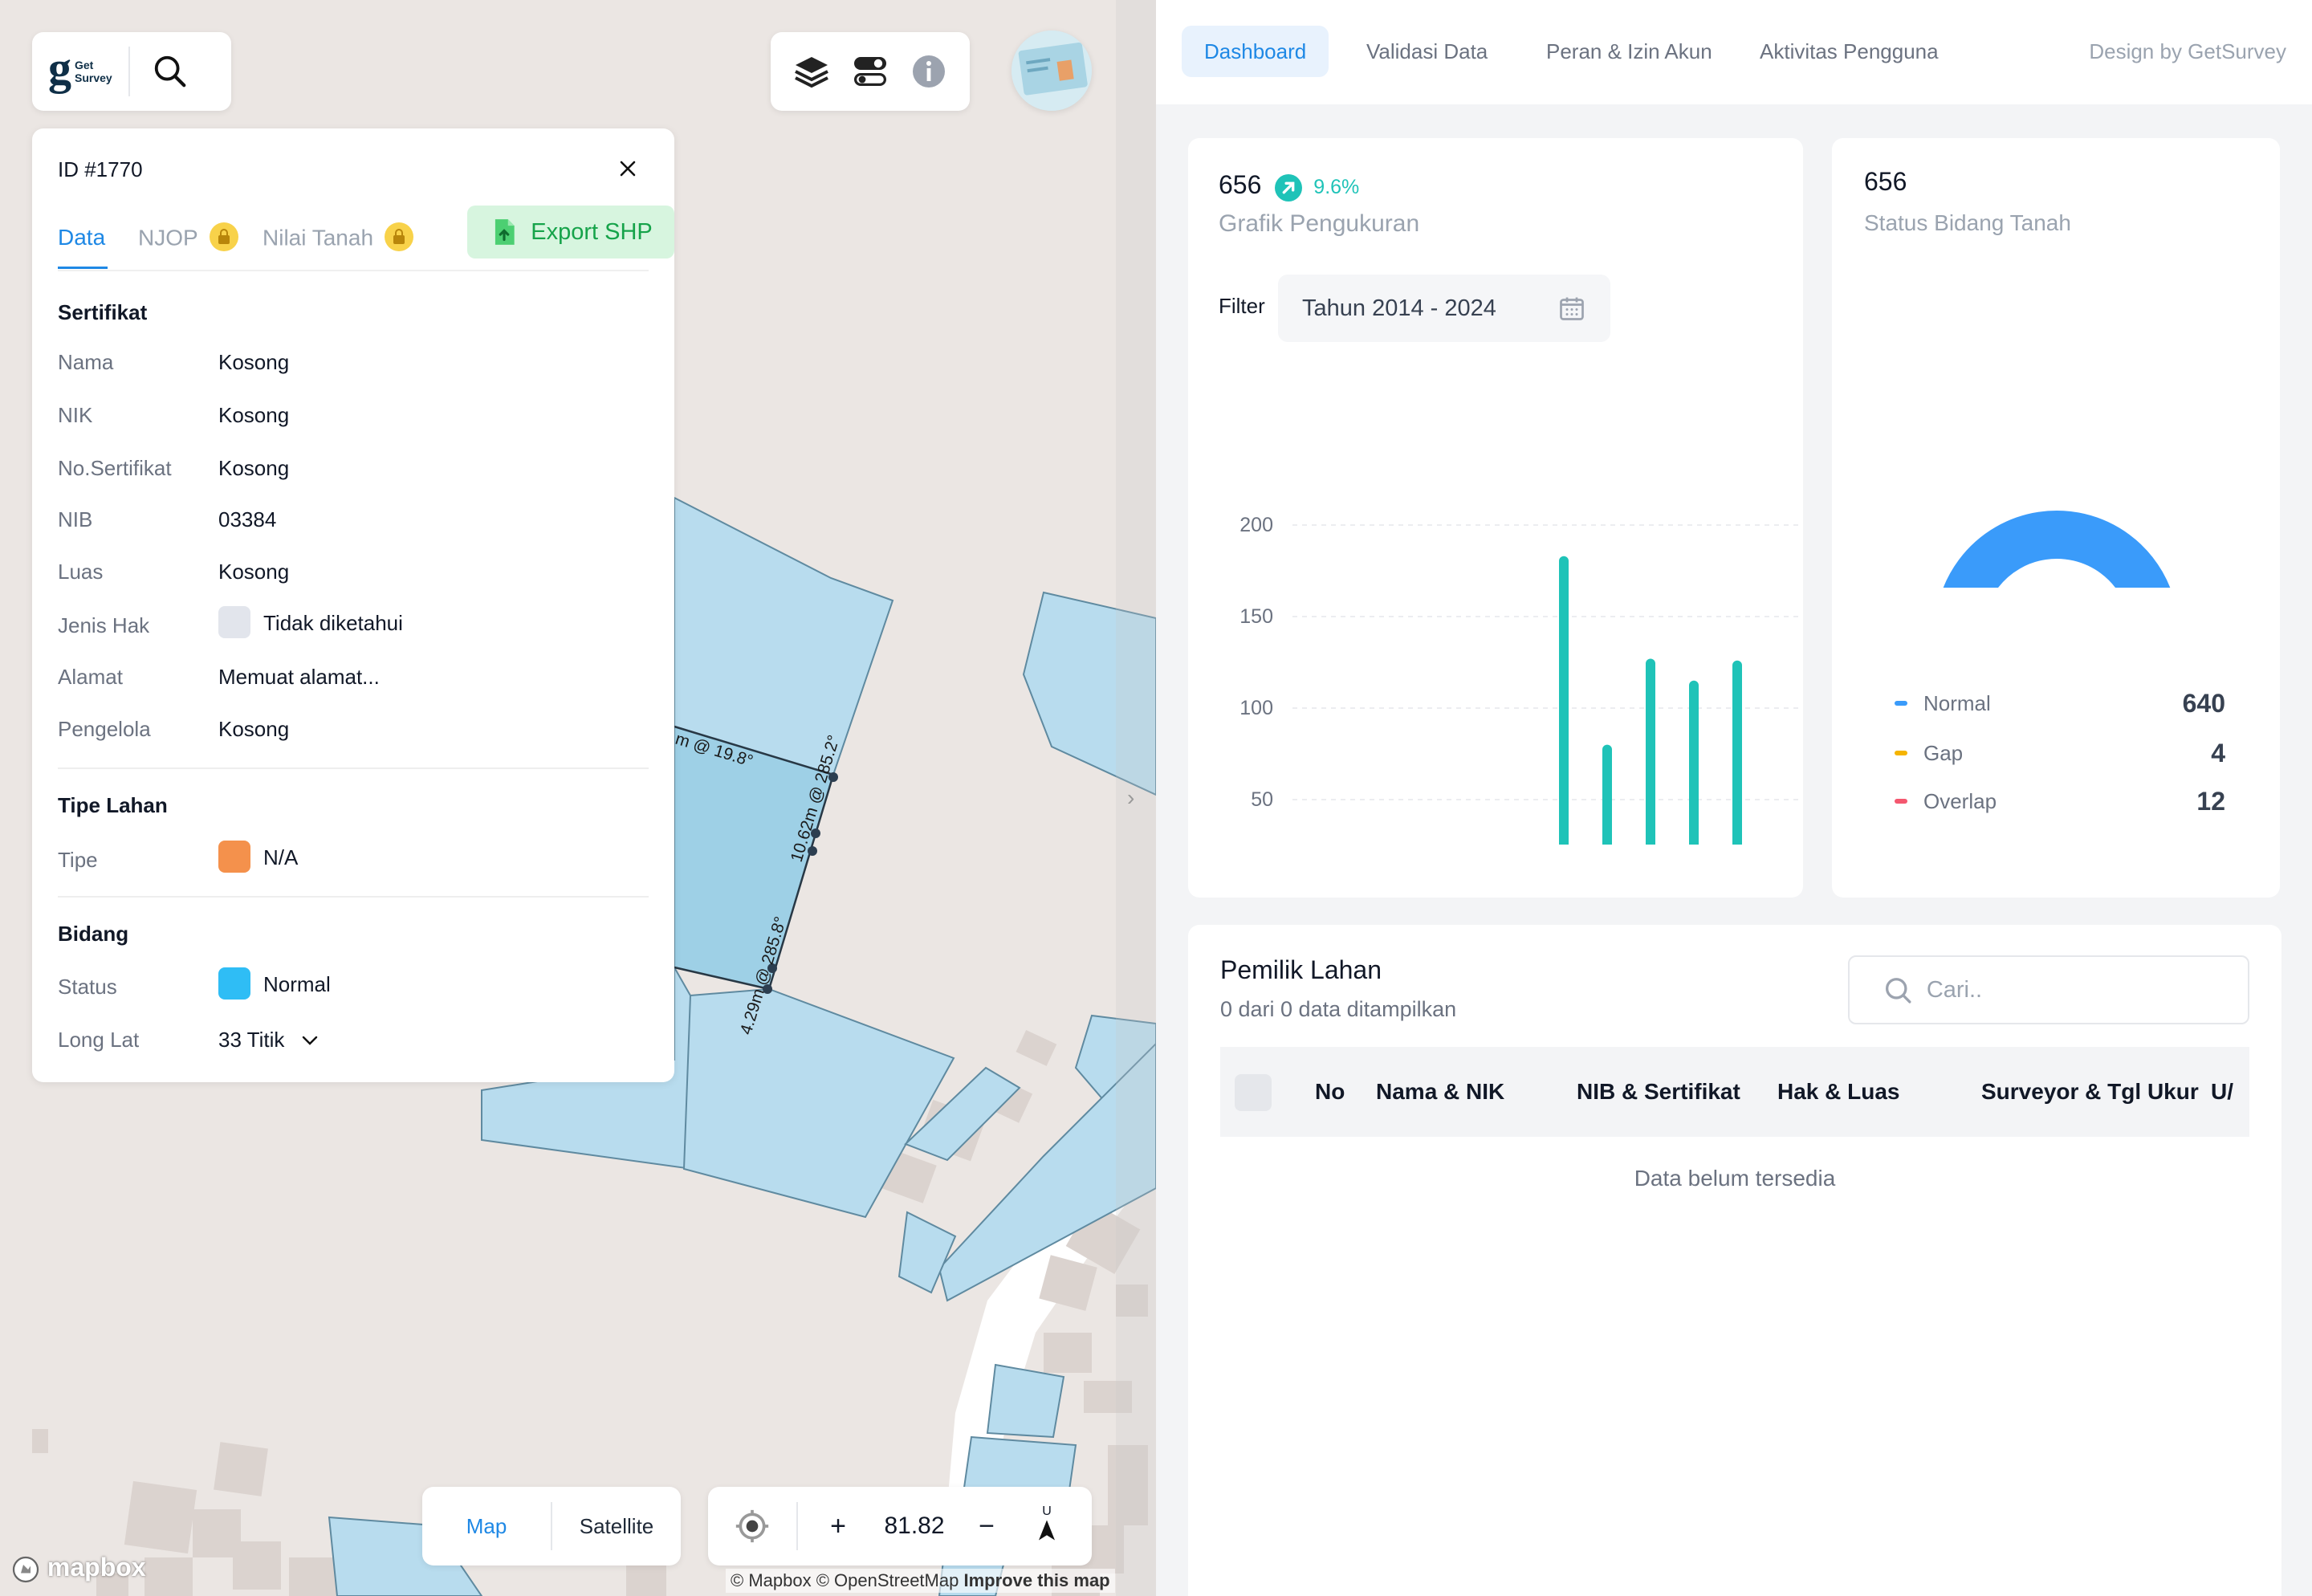 The width and height of the screenshot is (2312, 1596). I want to click on mapbox-logo-text: mapbox, so click(96, 1568).